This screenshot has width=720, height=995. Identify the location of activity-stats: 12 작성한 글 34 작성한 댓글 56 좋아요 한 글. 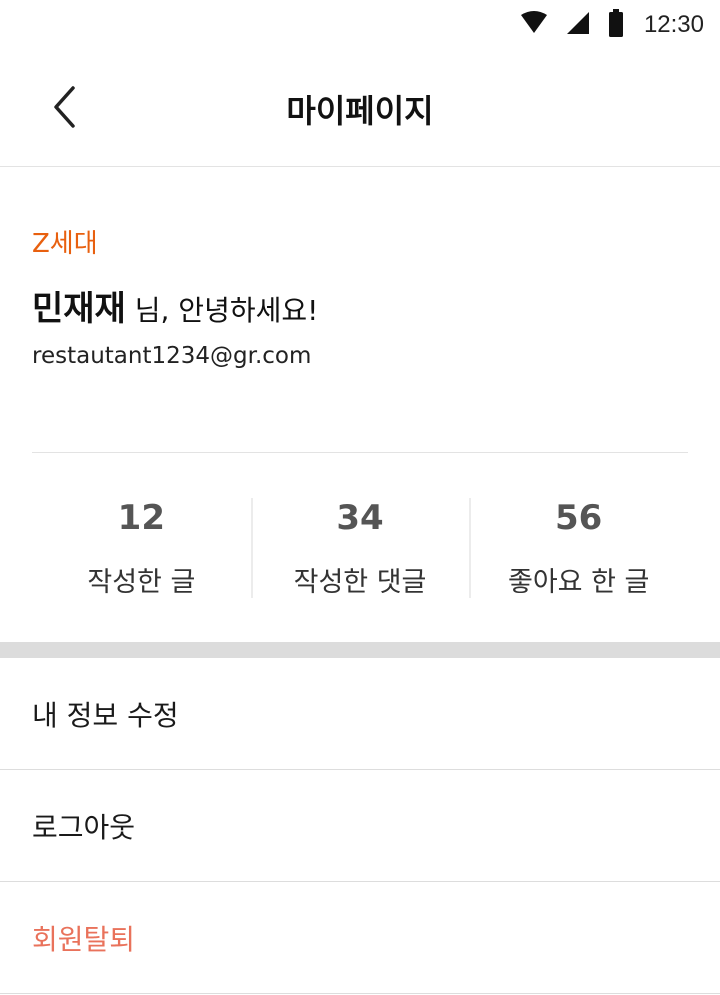
(360, 548).